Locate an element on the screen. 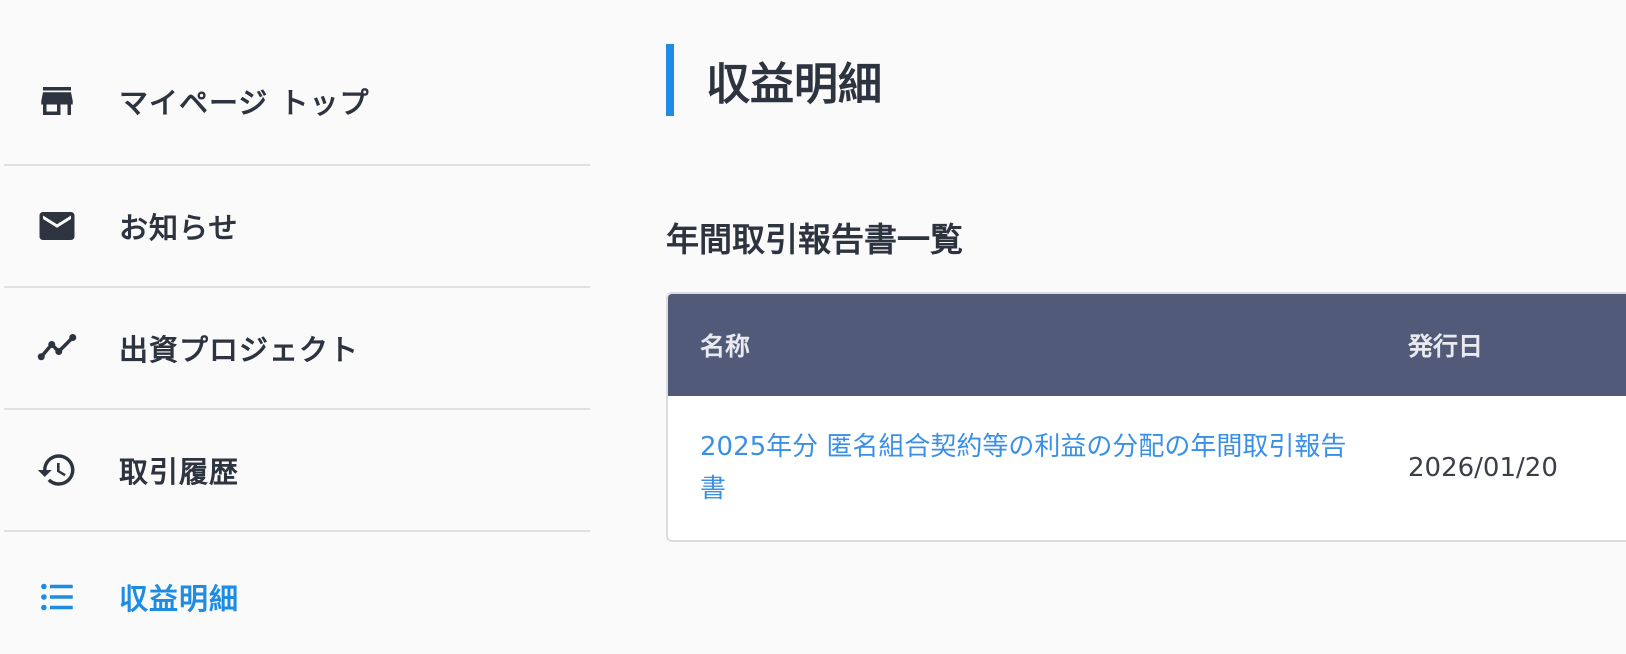  table-row: 2025年分 匿名組合契約等の利益の分配の年間取引報告書 2026/01/20 is located at coordinates (1147, 468).